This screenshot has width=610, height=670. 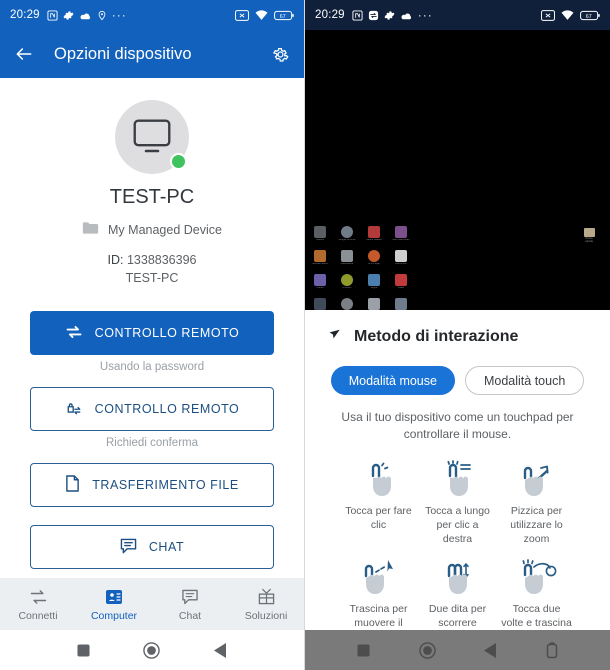 I want to click on drag-move-icon, so click(x=378, y=576).